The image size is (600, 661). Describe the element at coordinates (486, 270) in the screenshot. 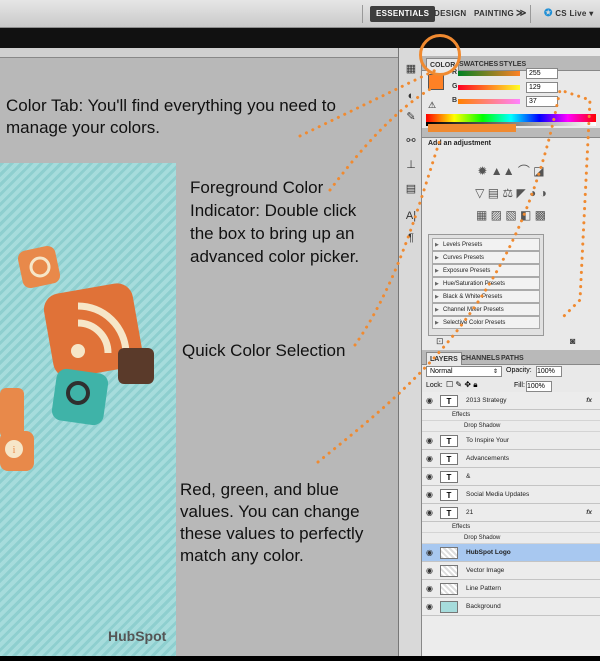

I see `preset-exposure: Exposure Presets` at that location.